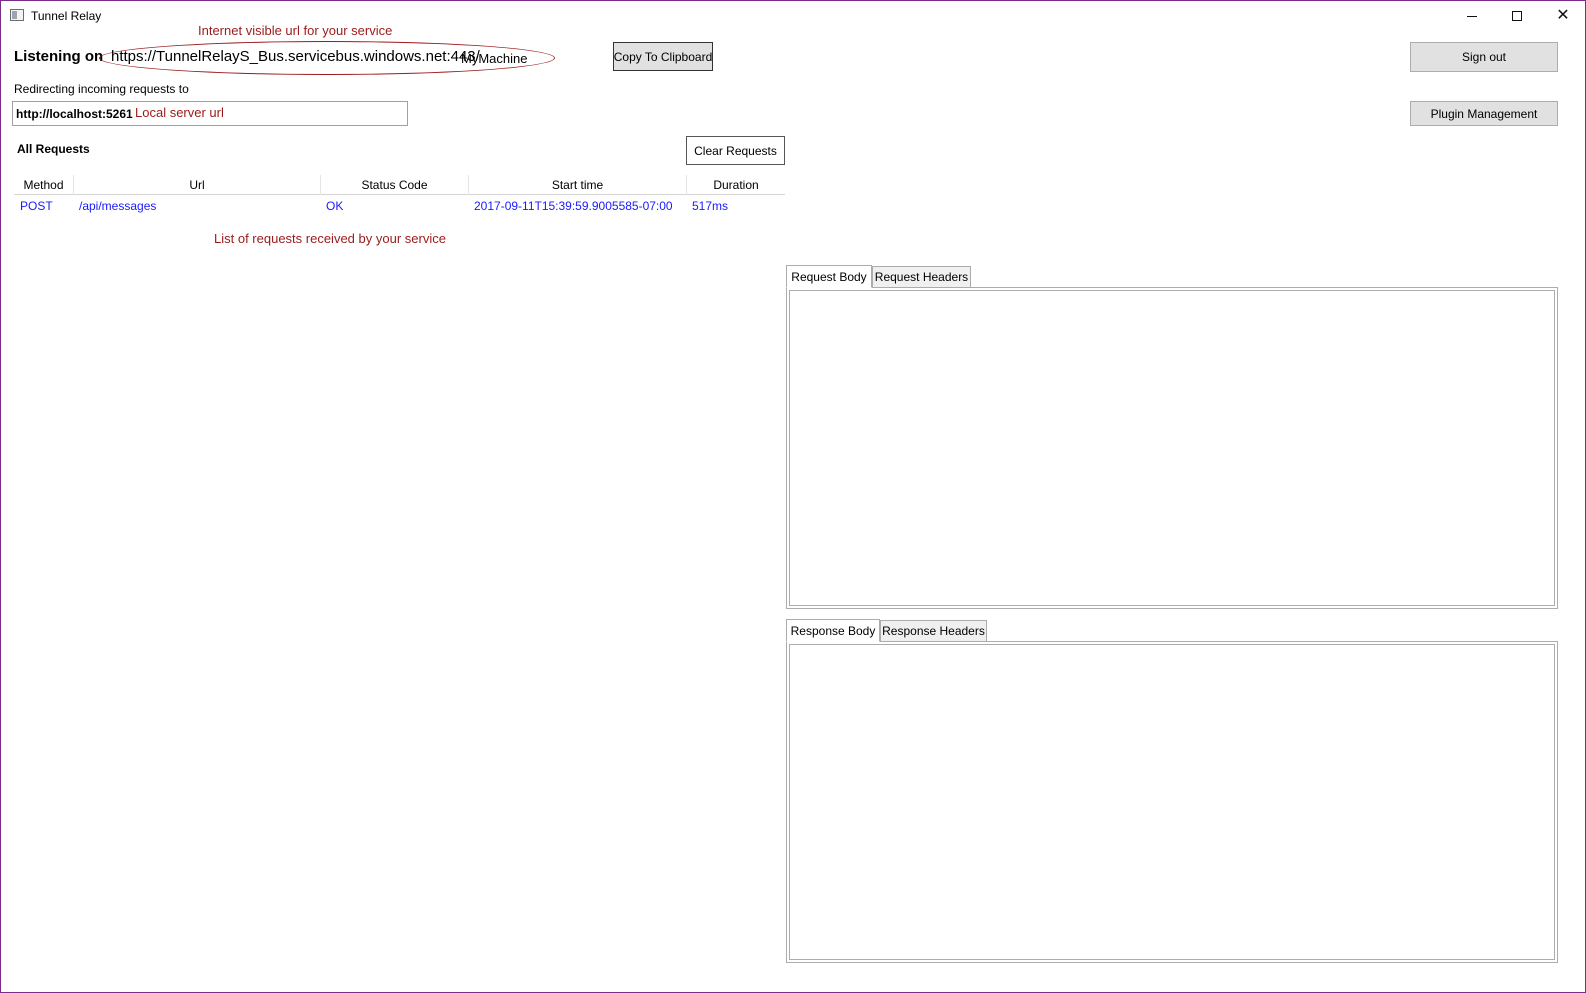 The height and width of the screenshot is (993, 1586). I want to click on plugin-management-button: Plugin Management, so click(1484, 113).